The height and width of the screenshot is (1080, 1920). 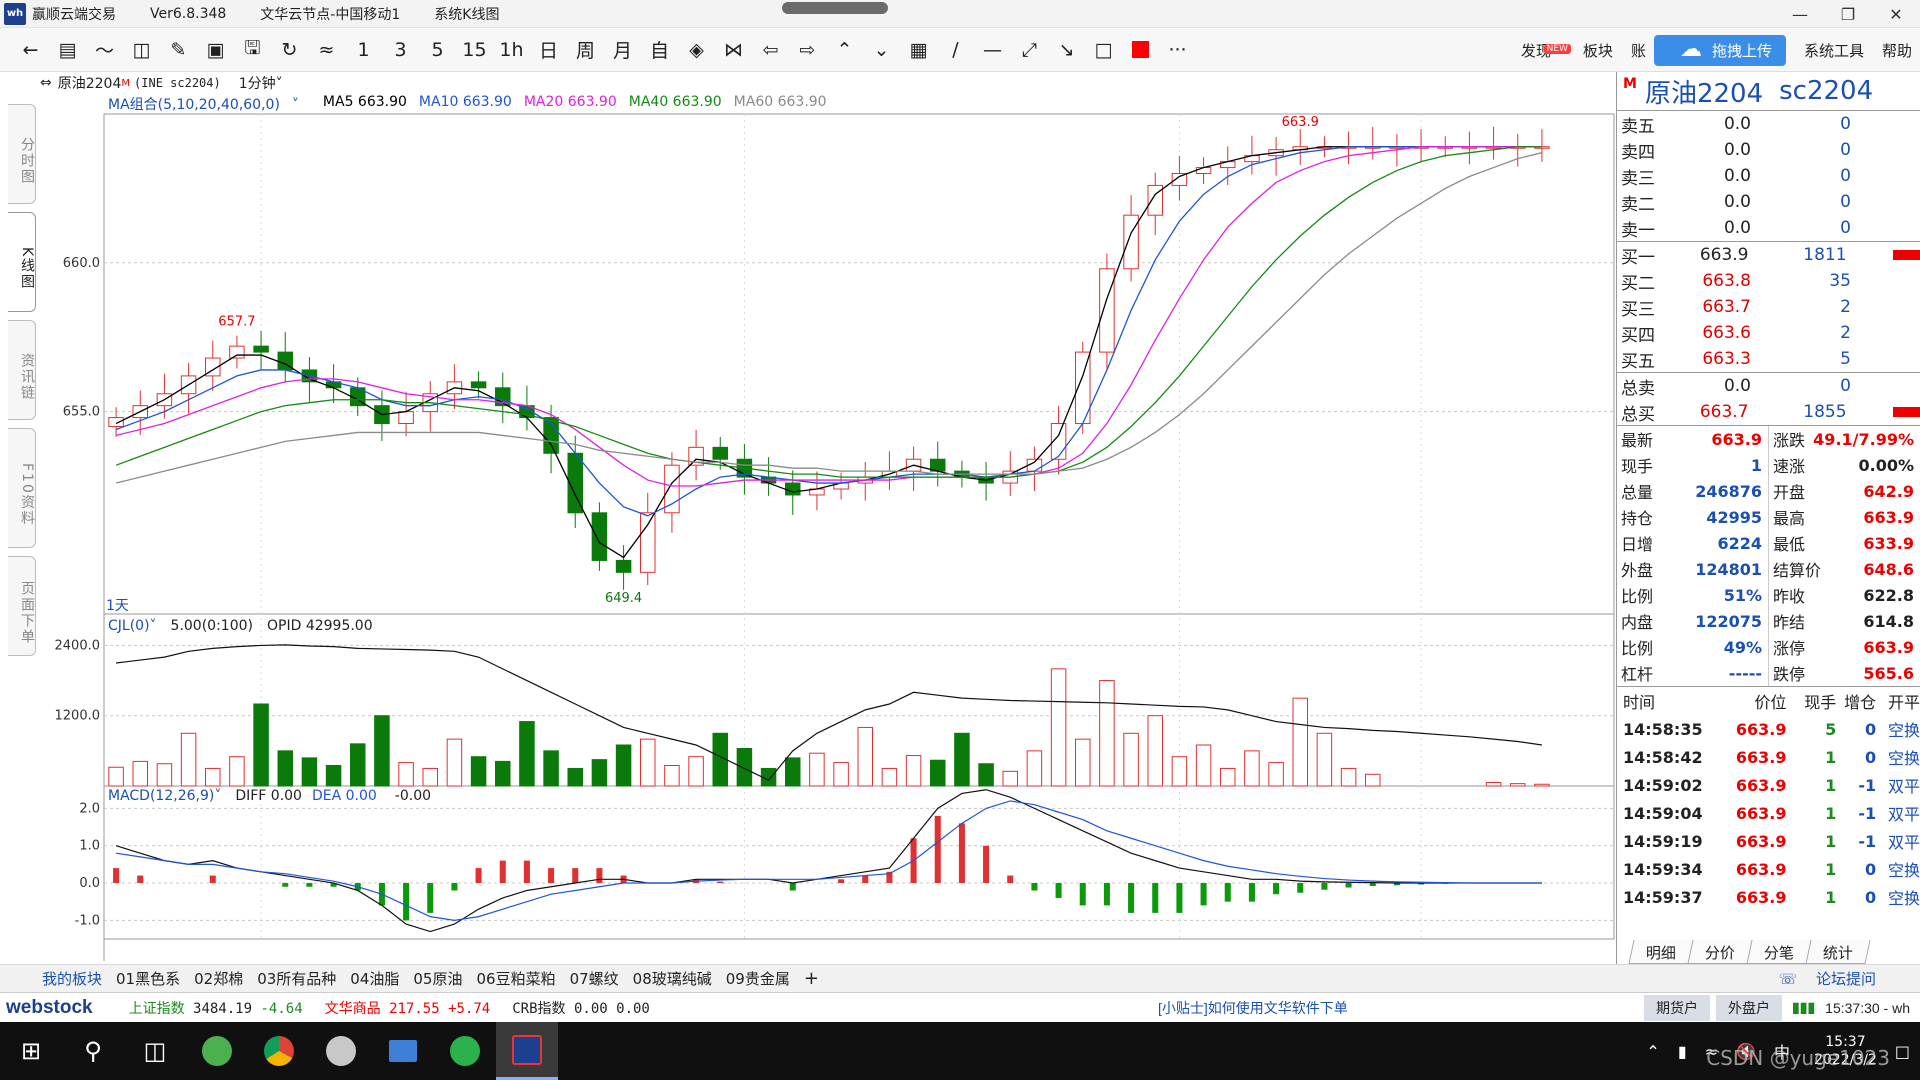 What do you see at coordinates (474, 50) in the screenshot?
I see `period-15-button: 15` at bounding box center [474, 50].